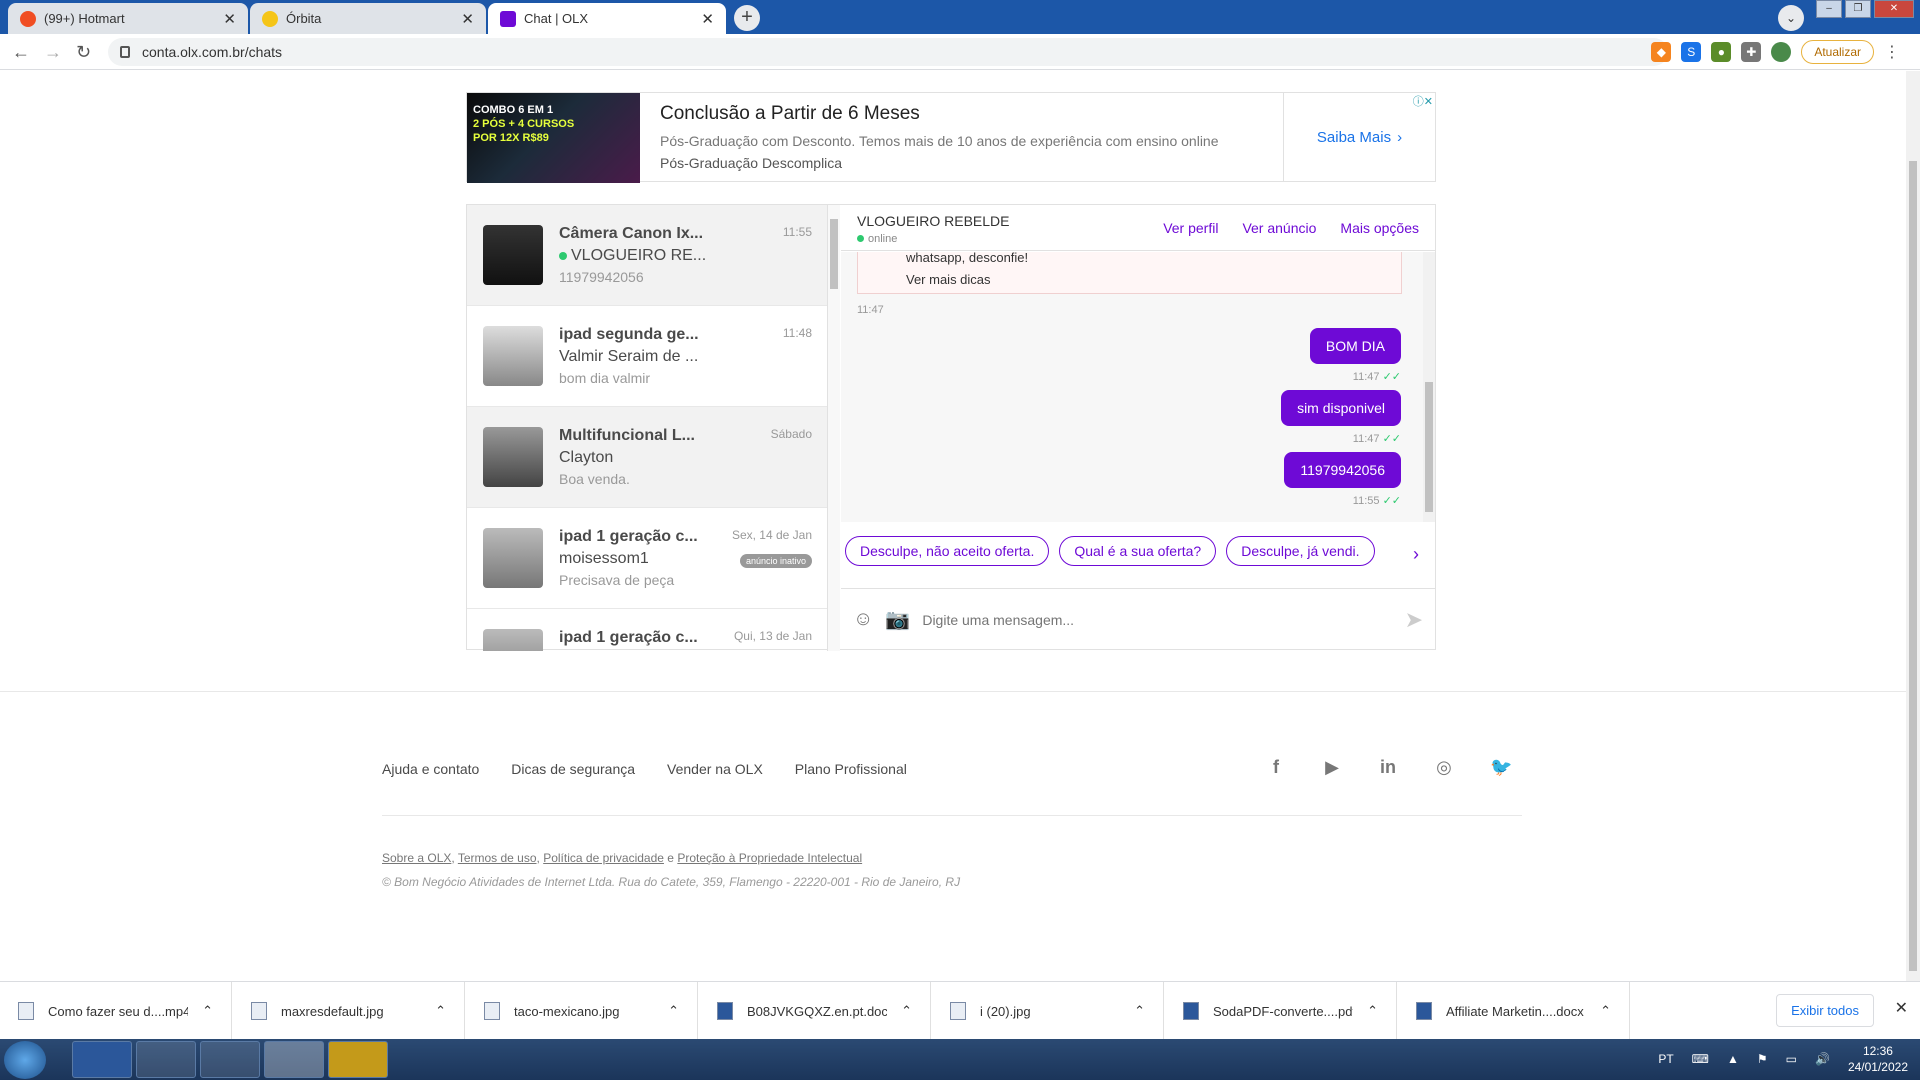 This screenshot has width=1920, height=1080. I want to click on terms-link: Termos de uso, so click(497, 858).